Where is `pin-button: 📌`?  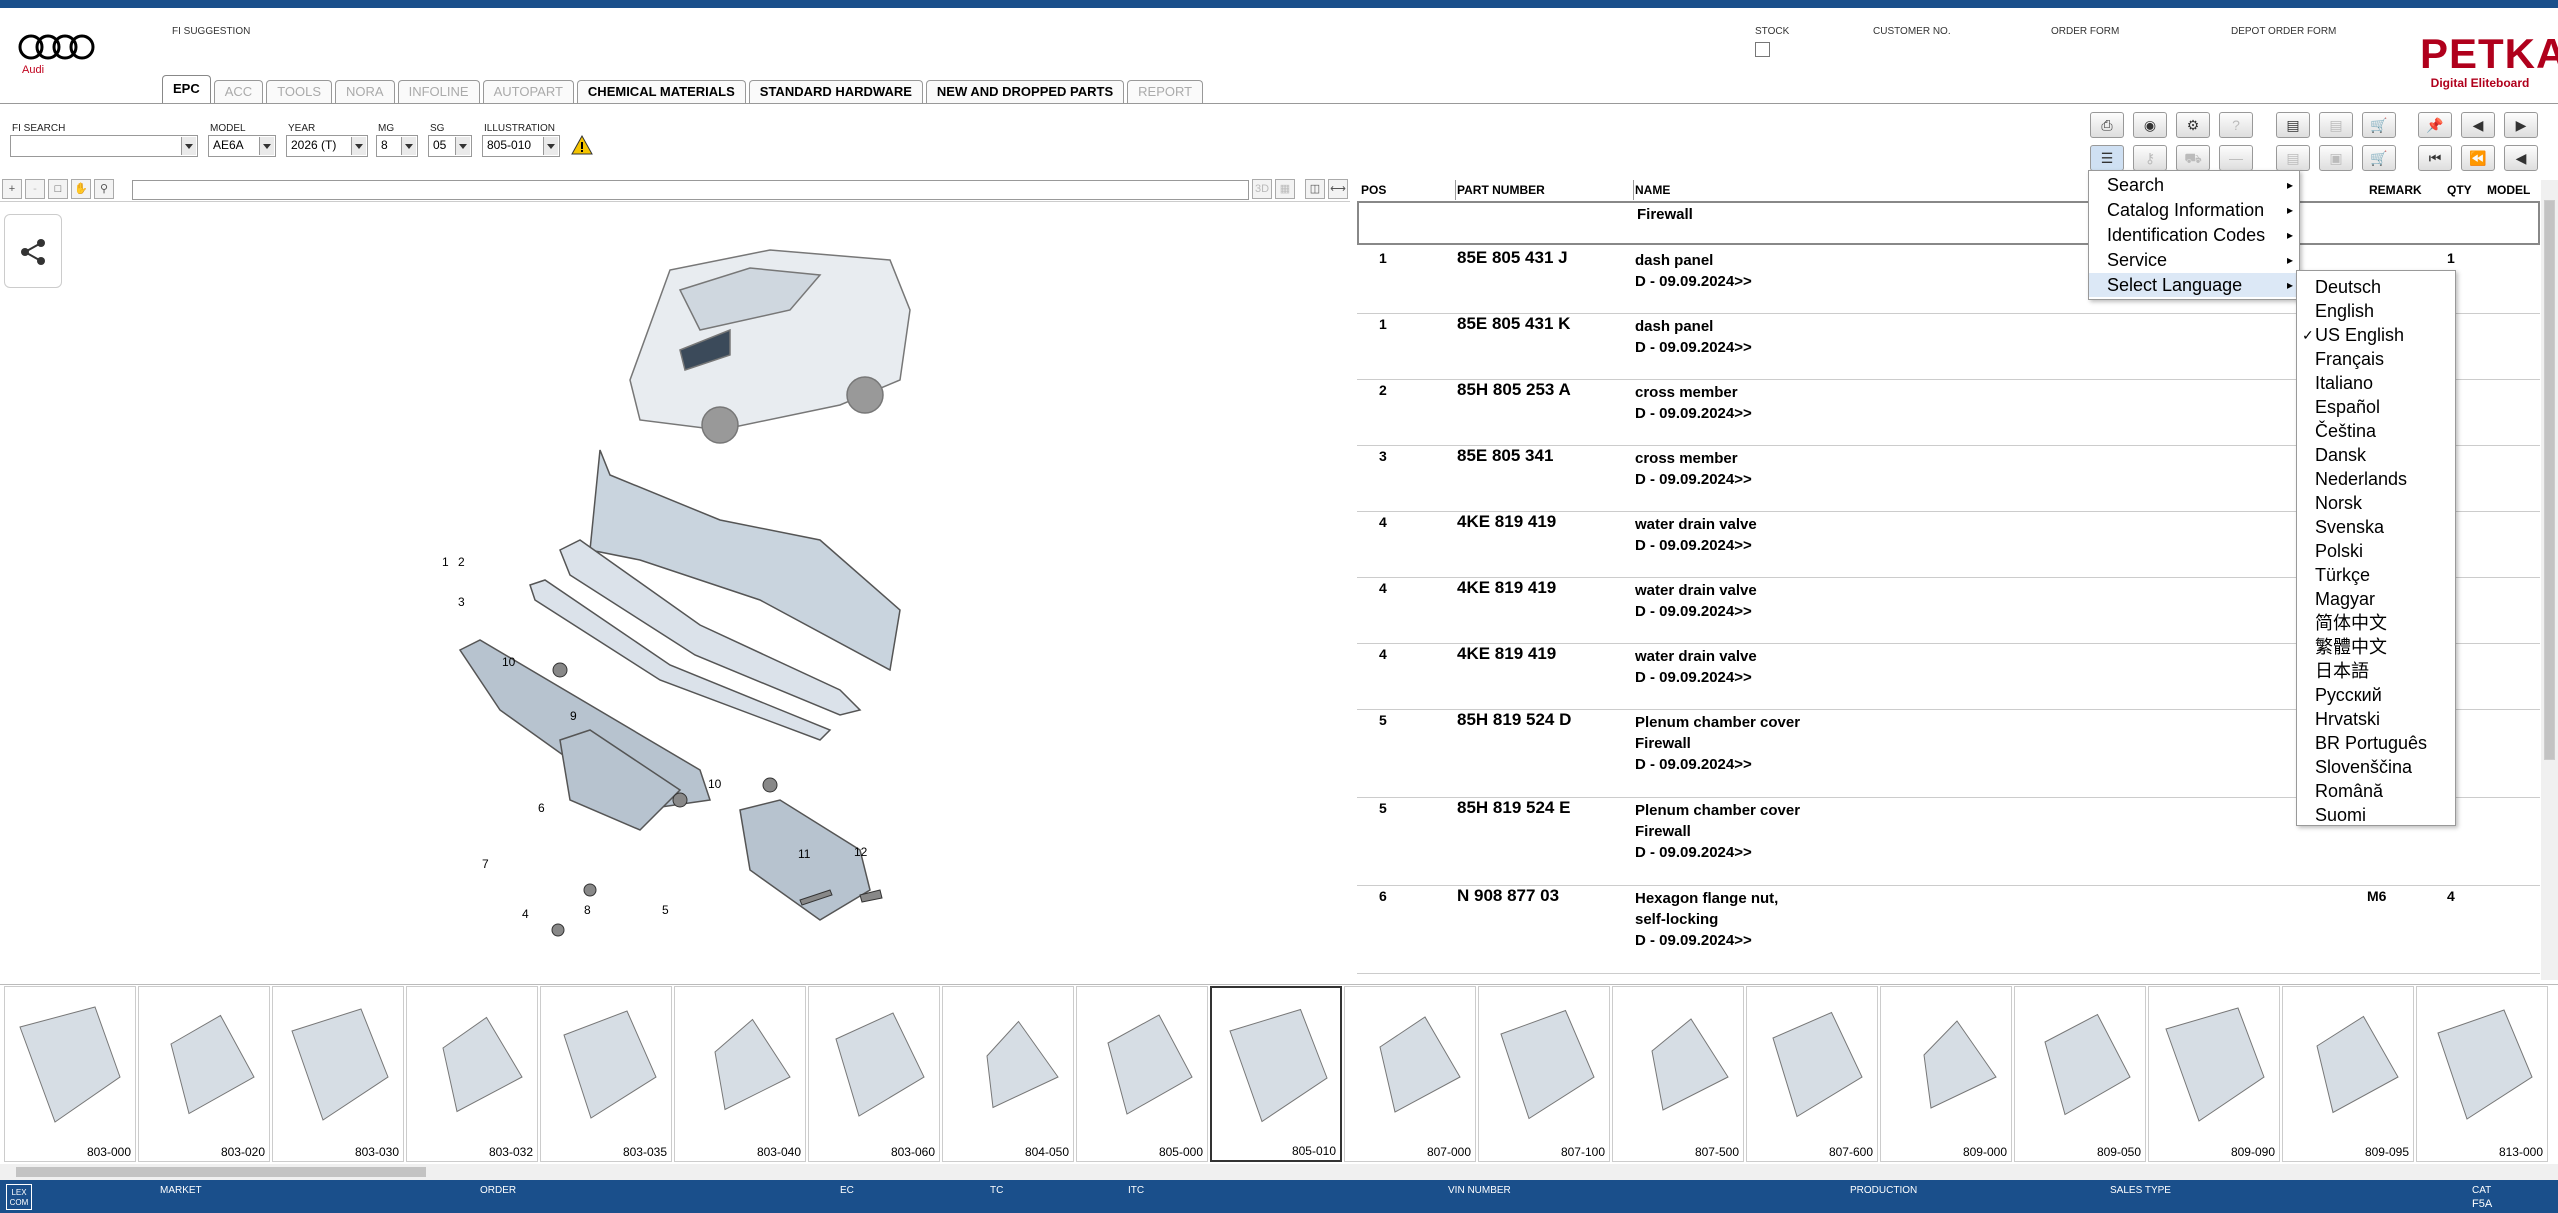 pin-button: 📌 is located at coordinates (2435, 125).